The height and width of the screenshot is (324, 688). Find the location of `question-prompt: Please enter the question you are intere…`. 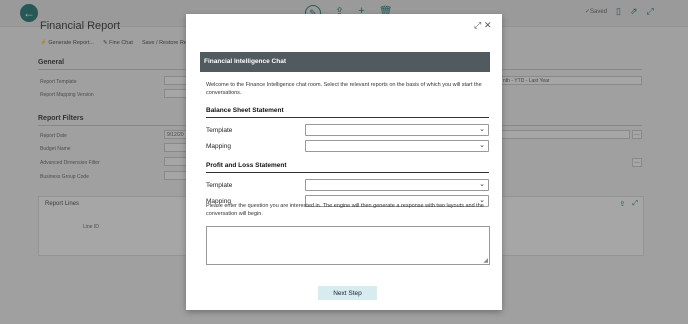

question-prompt: Please enter the question you are intere… is located at coordinates (345, 210).